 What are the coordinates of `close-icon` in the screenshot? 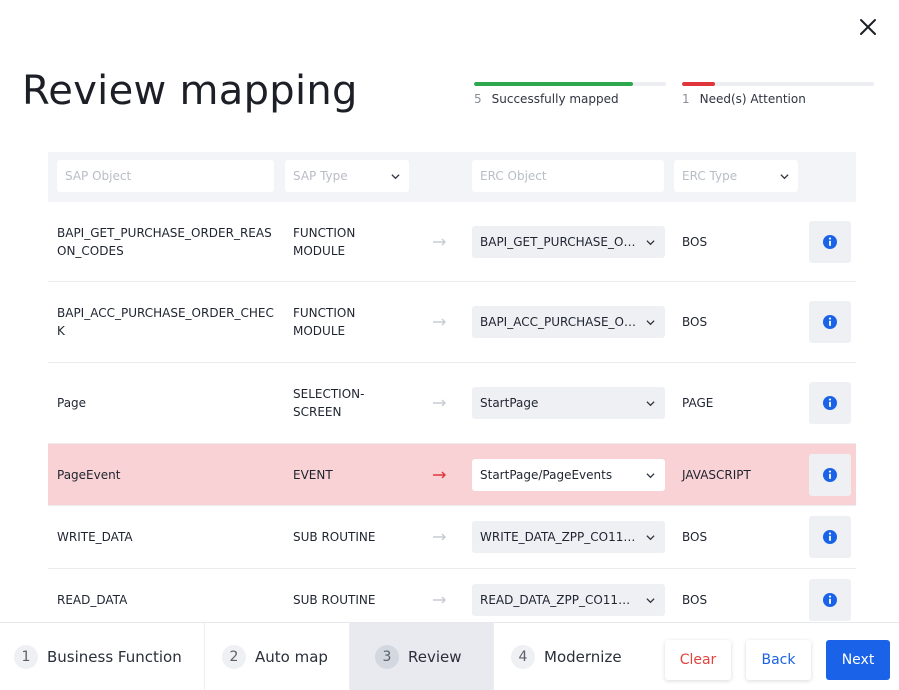 It's located at (868, 27).